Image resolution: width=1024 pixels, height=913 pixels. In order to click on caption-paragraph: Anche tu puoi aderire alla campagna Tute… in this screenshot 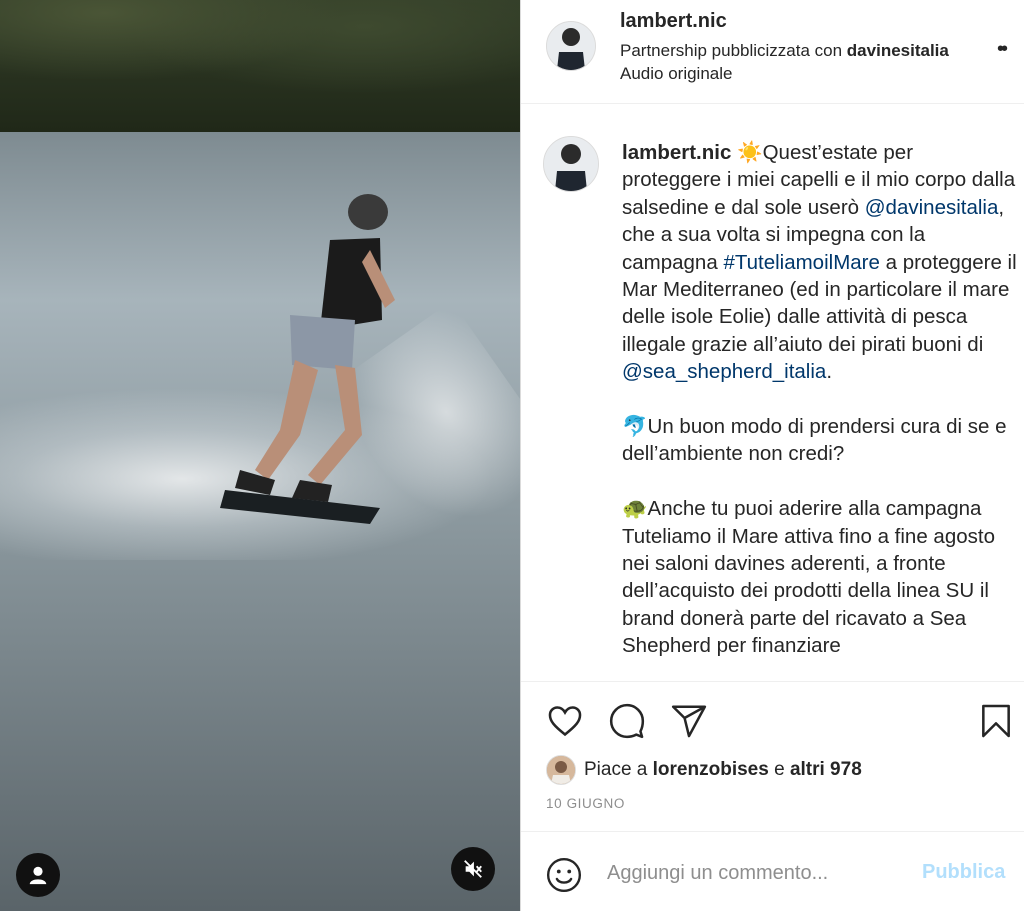, I will do `click(808, 577)`.